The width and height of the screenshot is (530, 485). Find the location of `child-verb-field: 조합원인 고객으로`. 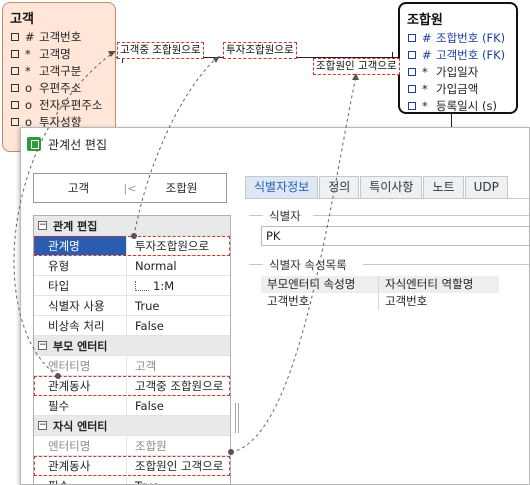

child-verb-field: 조합원인 고객으로 is located at coordinates (178, 465).